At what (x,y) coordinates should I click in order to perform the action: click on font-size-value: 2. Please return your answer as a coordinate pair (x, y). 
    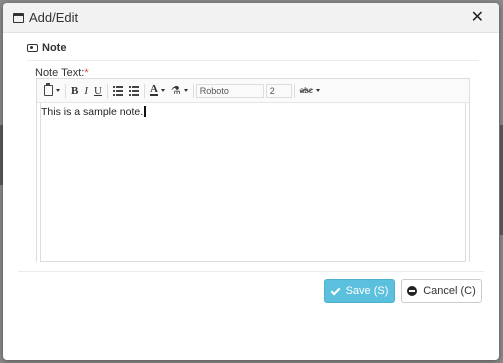
    Looking at the image, I should click on (272, 90).